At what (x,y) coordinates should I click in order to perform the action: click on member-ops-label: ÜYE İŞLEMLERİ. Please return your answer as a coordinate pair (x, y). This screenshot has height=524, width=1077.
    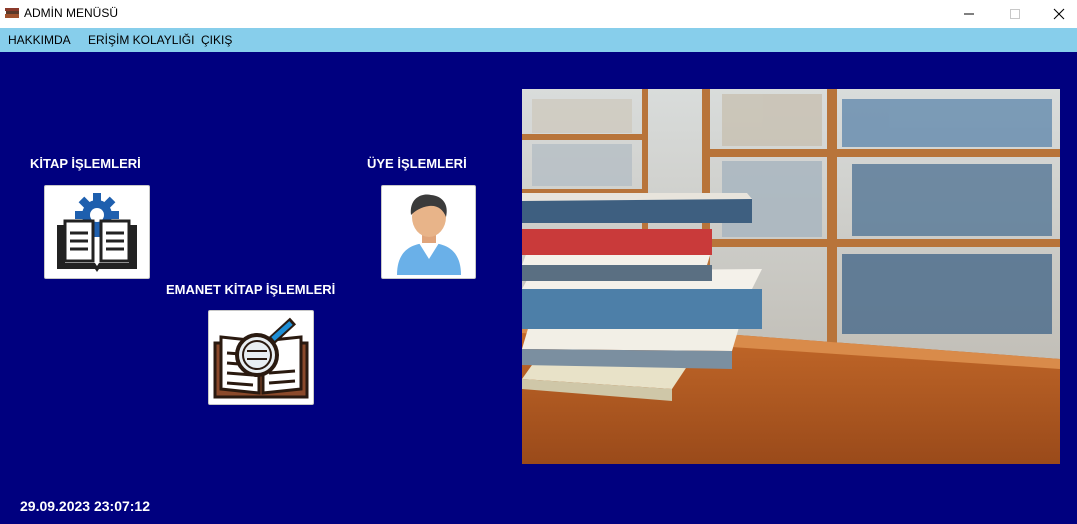
    Looking at the image, I should click on (417, 163).